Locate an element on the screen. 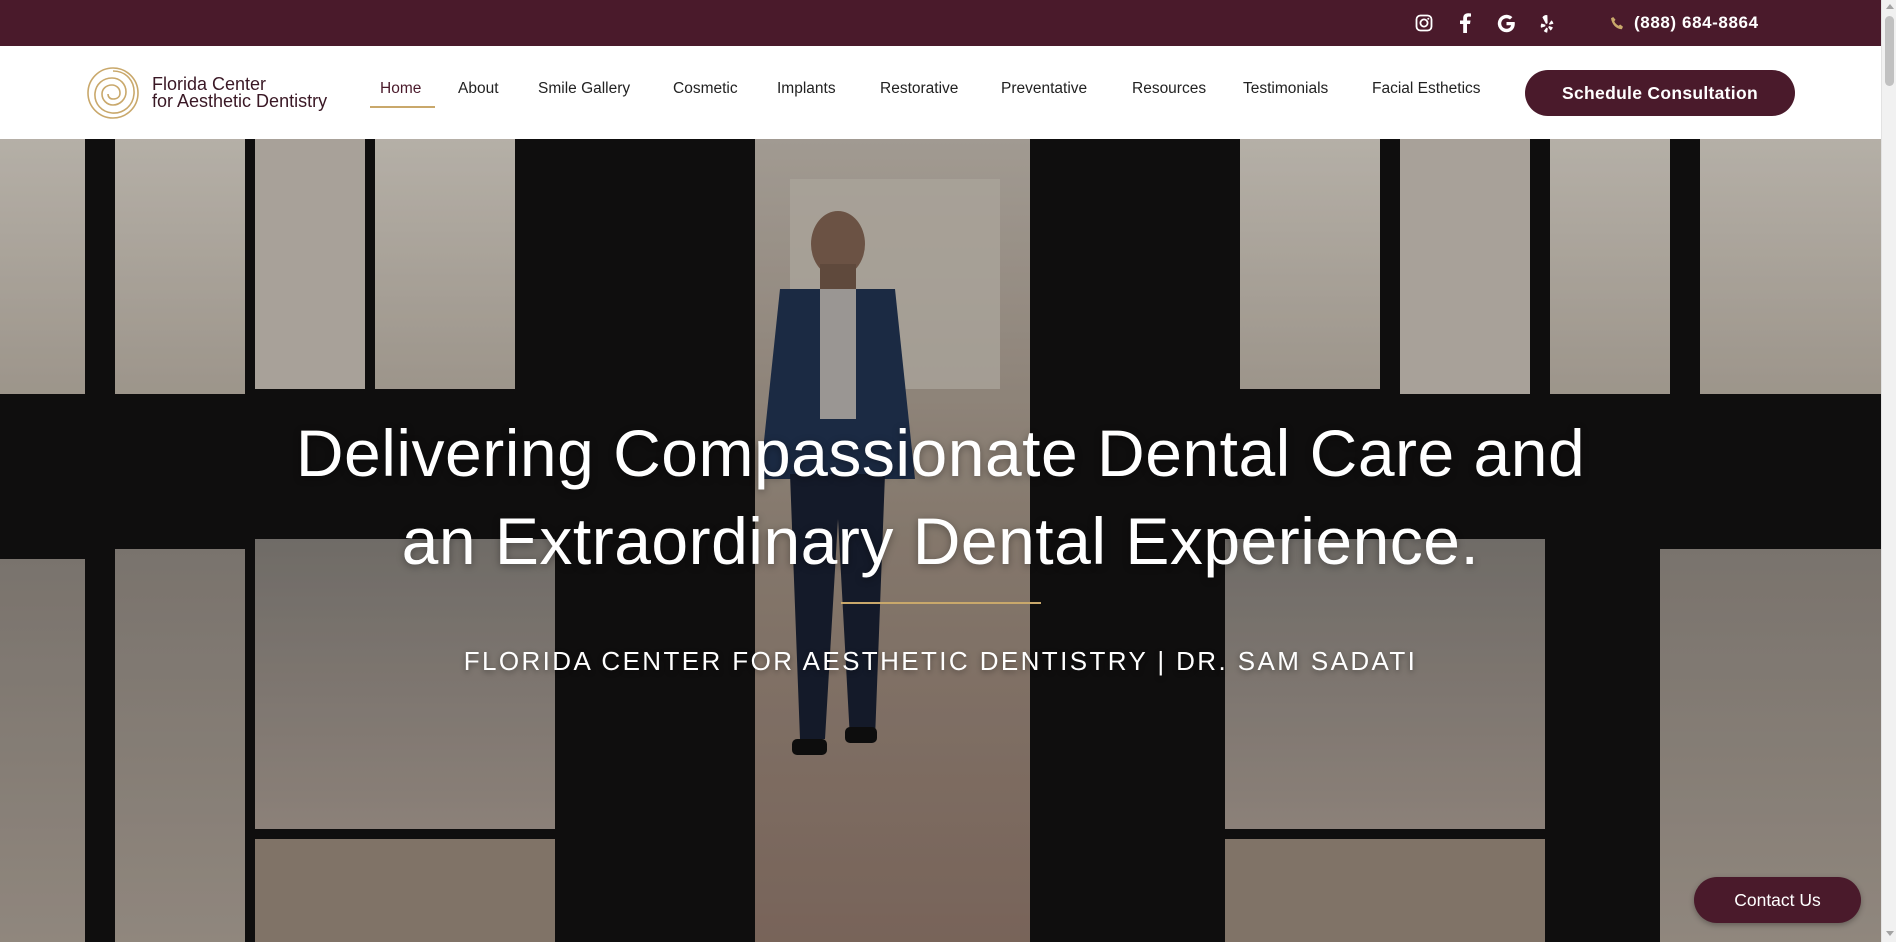 The image size is (1896, 942). nav-resources: Resources is located at coordinates (1169, 89).